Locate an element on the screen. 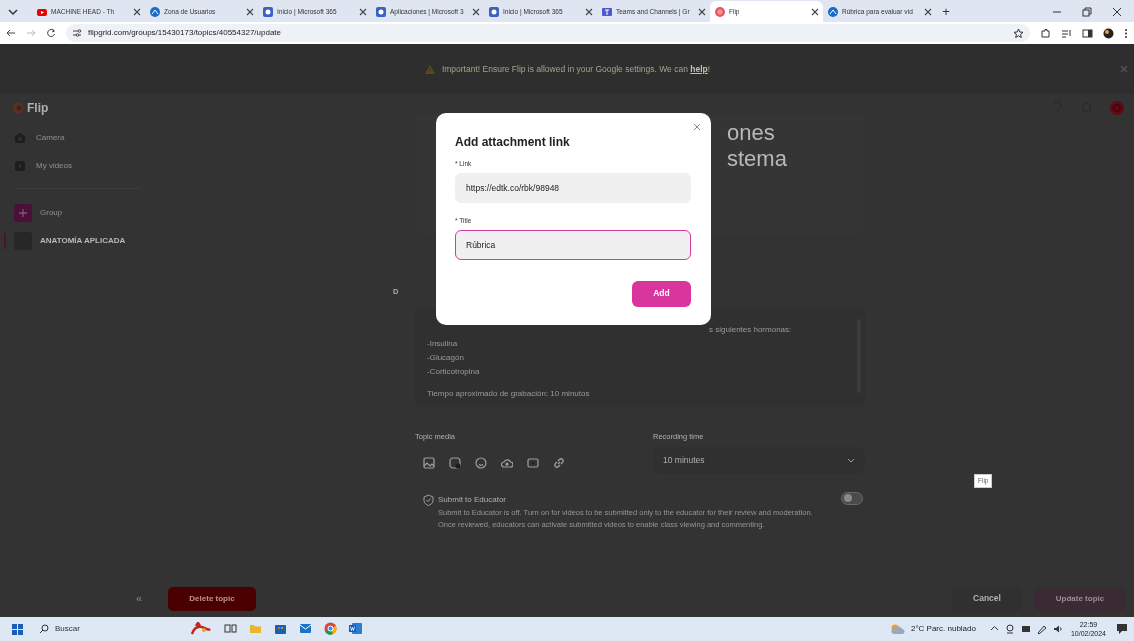 The width and height of the screenshot is (1134, 641). chevron-down-icon is located at coordinates (851, 460).